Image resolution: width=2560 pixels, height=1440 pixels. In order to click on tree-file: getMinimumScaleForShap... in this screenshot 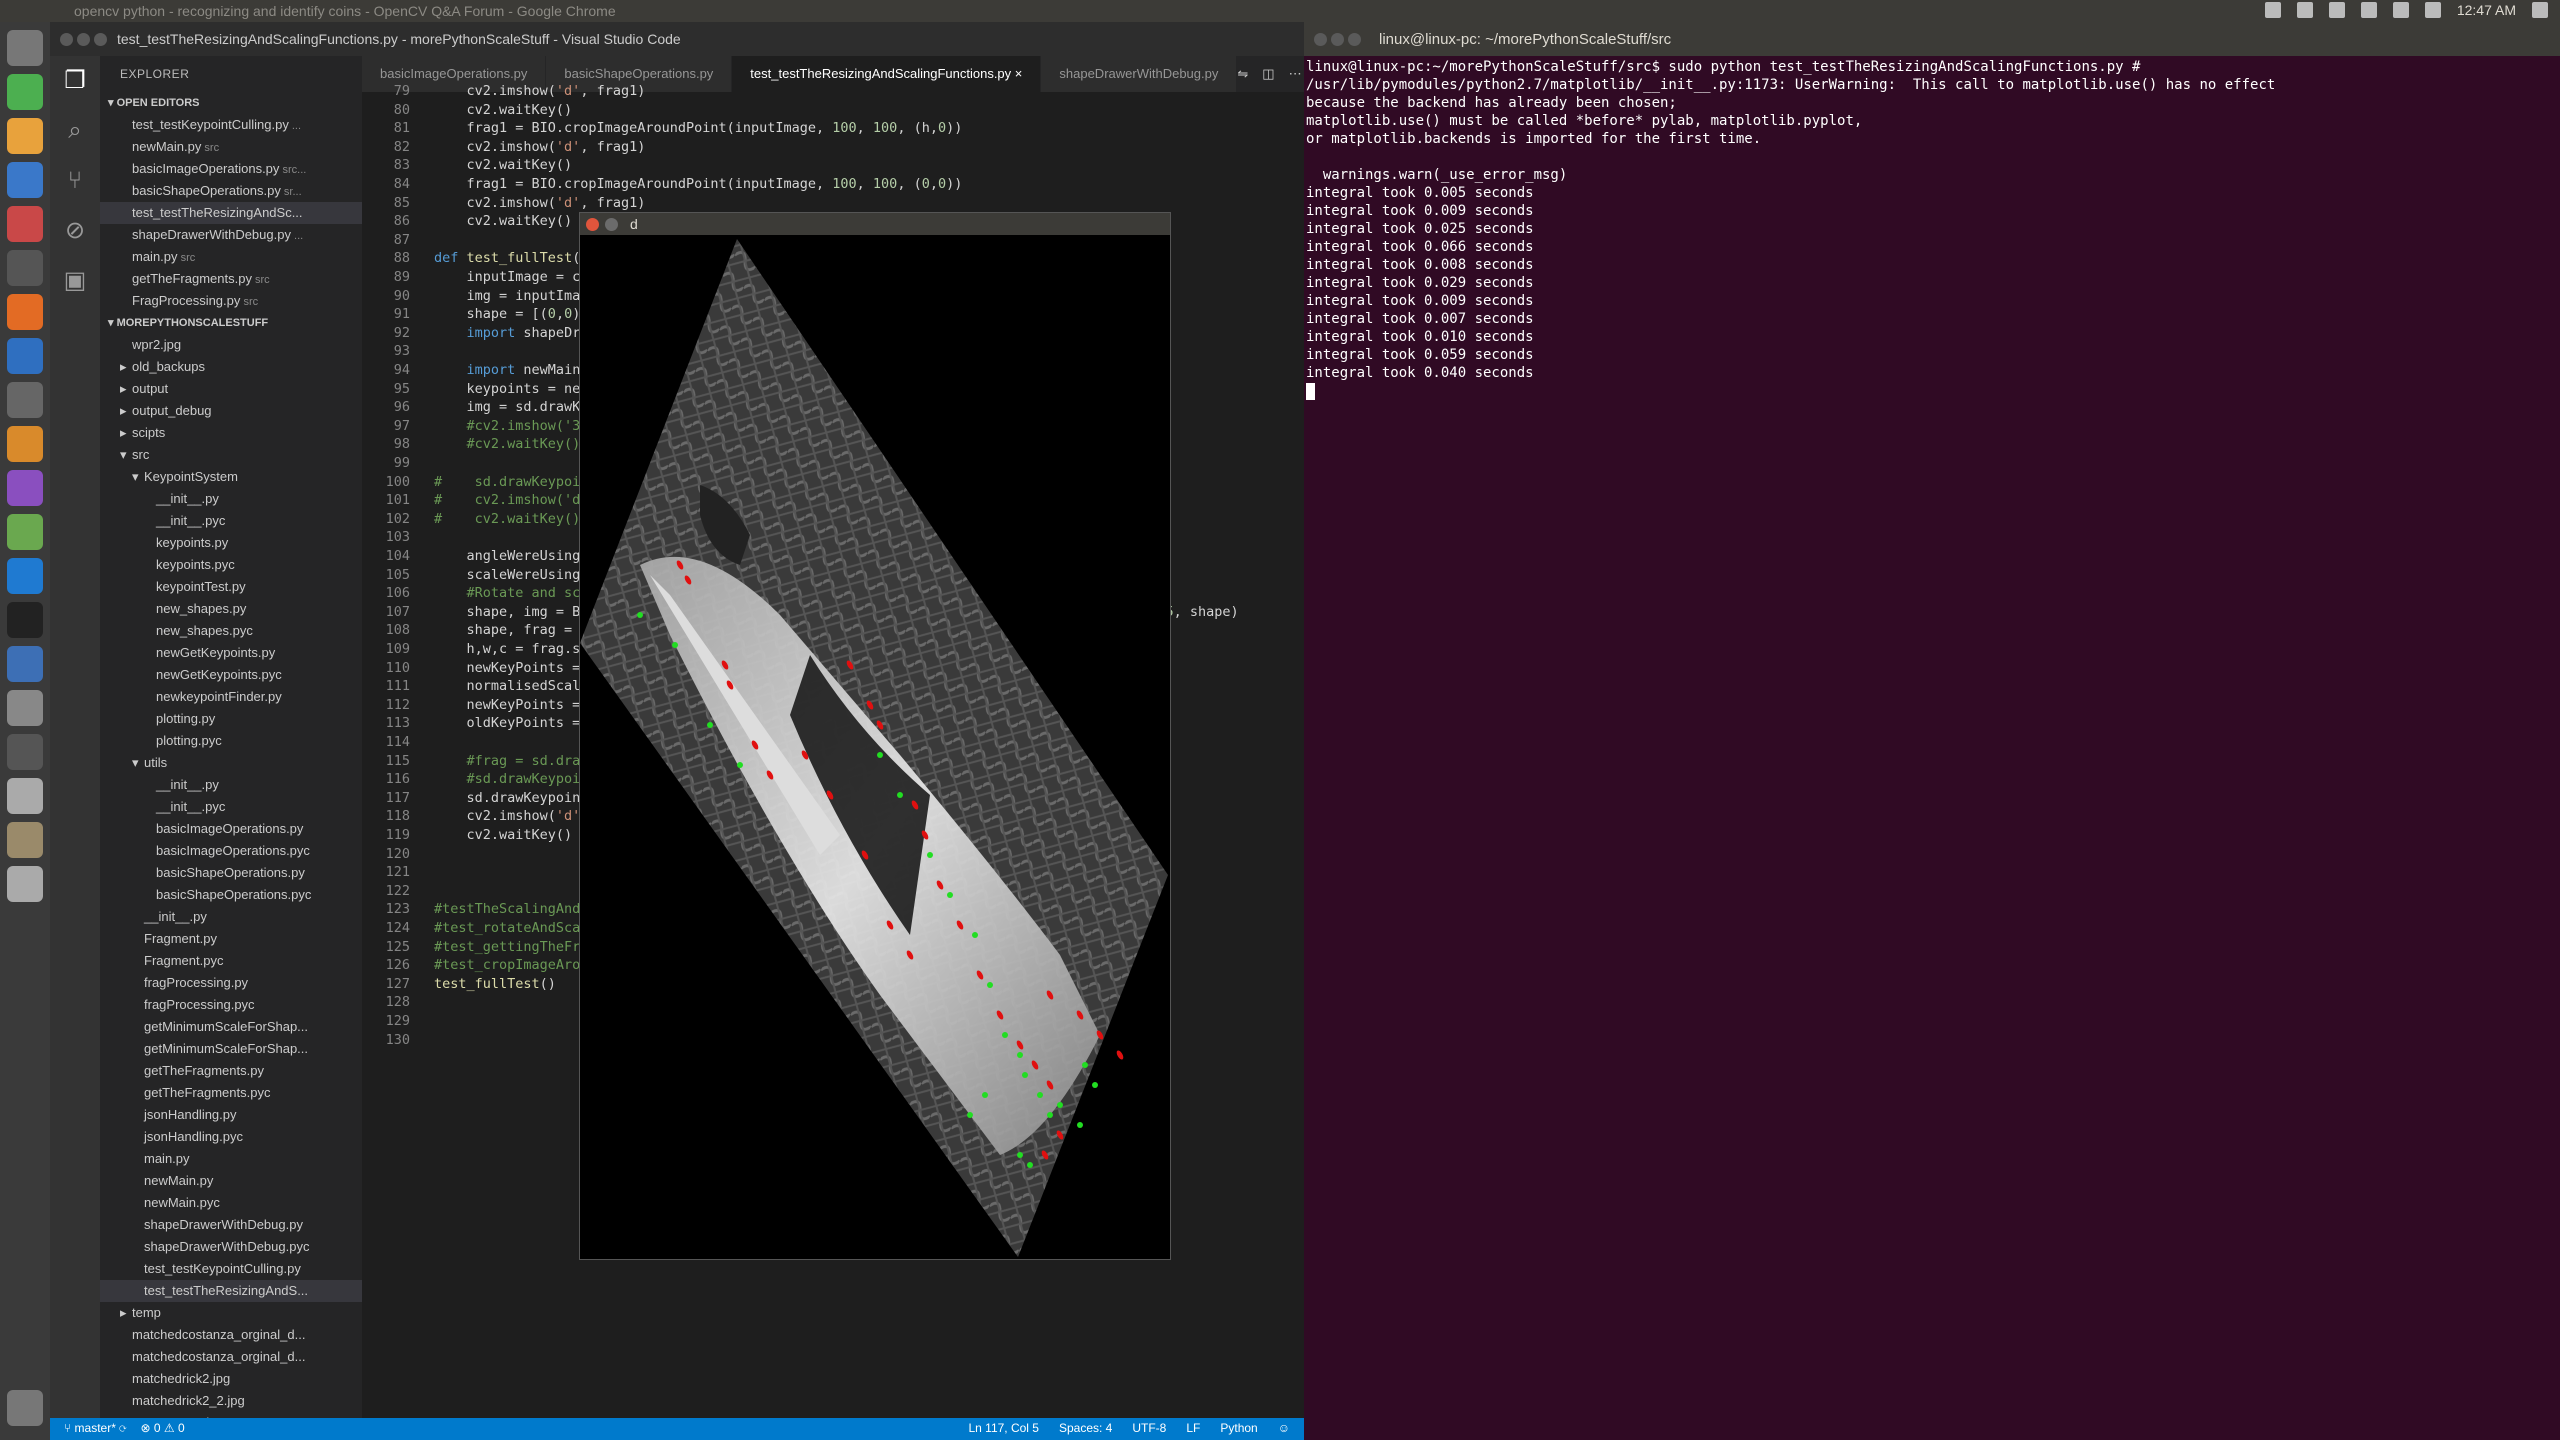, I will do `click(231, 1027)`.